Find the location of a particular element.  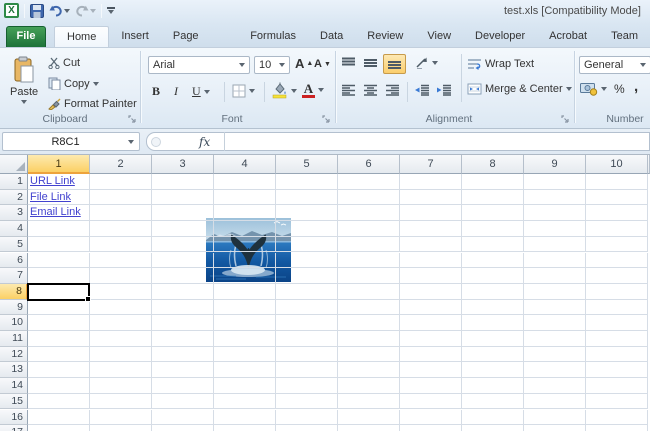

grow-font-button: A ▲ is located at coordinates (304, 63).